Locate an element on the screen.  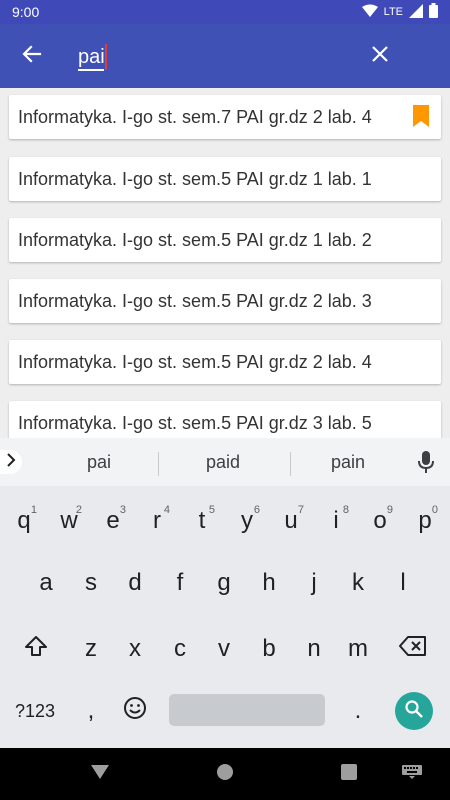
search-key is located at coordinates (414, 711).